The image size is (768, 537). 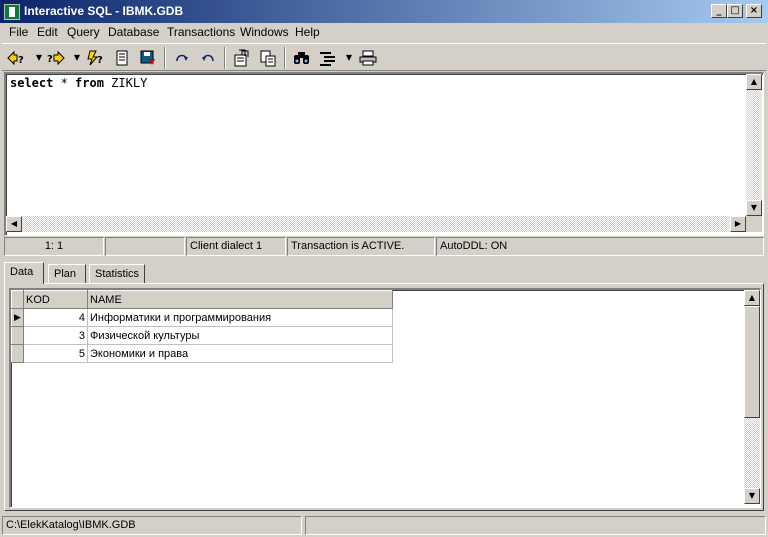 I want to click on result-tabs: Data Plan Statistics, so click(x=384, y=273).